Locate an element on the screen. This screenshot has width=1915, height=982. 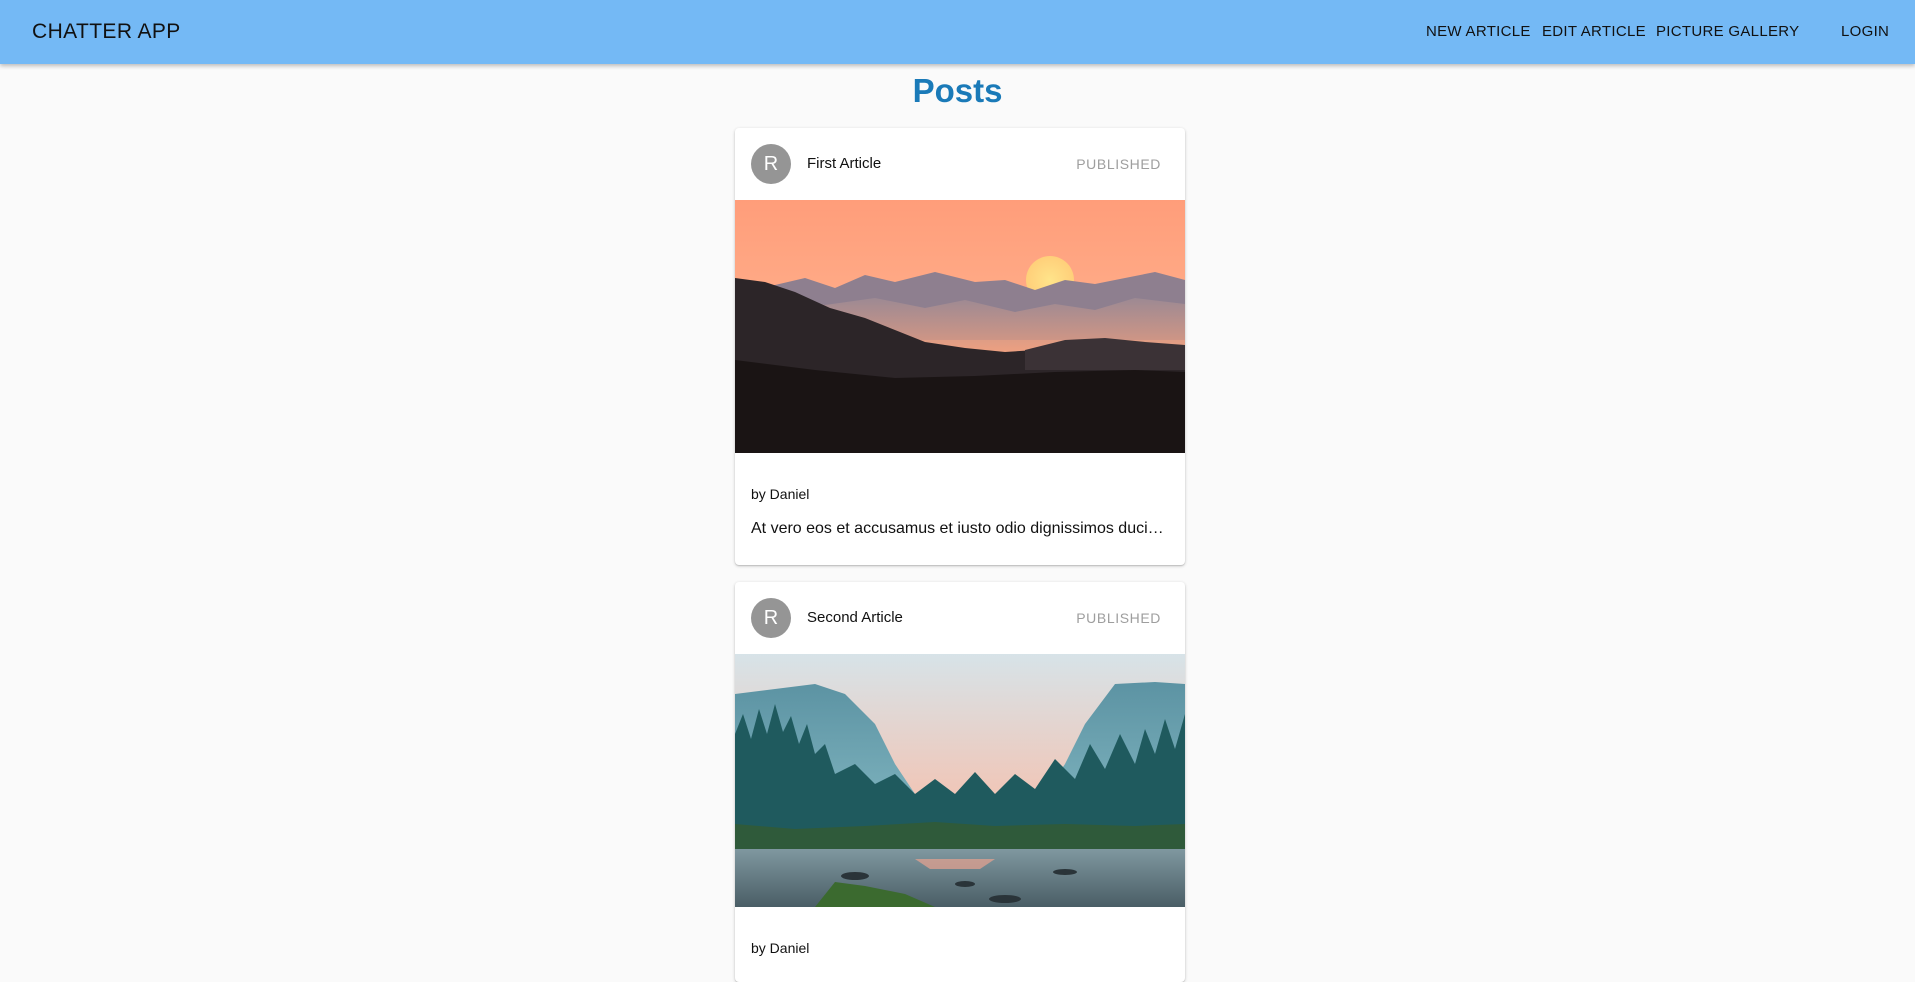
card-header: R Second Article PUBLISHED is located at coordinates (960, 618).